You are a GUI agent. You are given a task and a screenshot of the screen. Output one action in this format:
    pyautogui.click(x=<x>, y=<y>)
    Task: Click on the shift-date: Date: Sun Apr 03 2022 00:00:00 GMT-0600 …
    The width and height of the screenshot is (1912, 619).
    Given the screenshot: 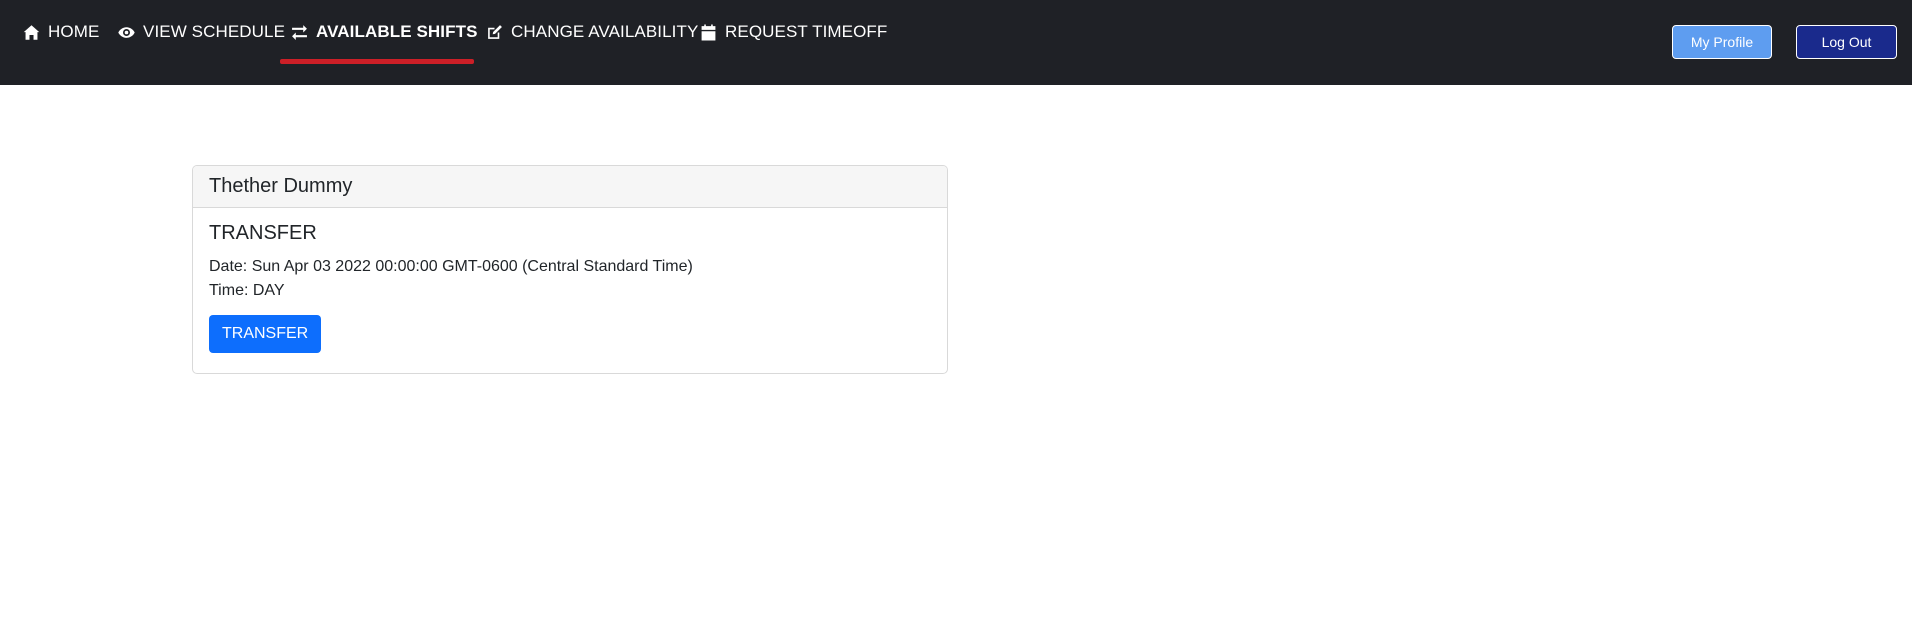 What is the action you would take?
    pyautogui.click(x=451, y=266)
    